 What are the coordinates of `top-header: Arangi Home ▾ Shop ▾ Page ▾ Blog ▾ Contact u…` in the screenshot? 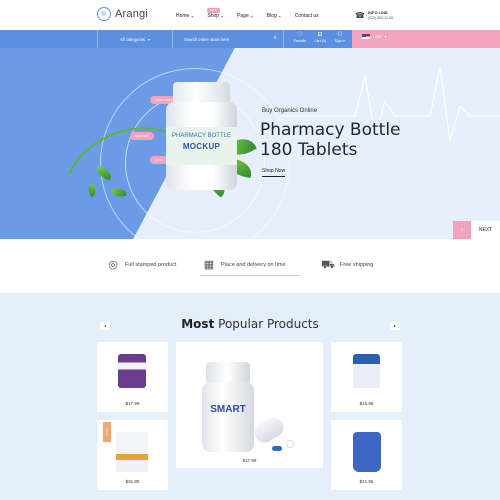 It's located at (250, 15).